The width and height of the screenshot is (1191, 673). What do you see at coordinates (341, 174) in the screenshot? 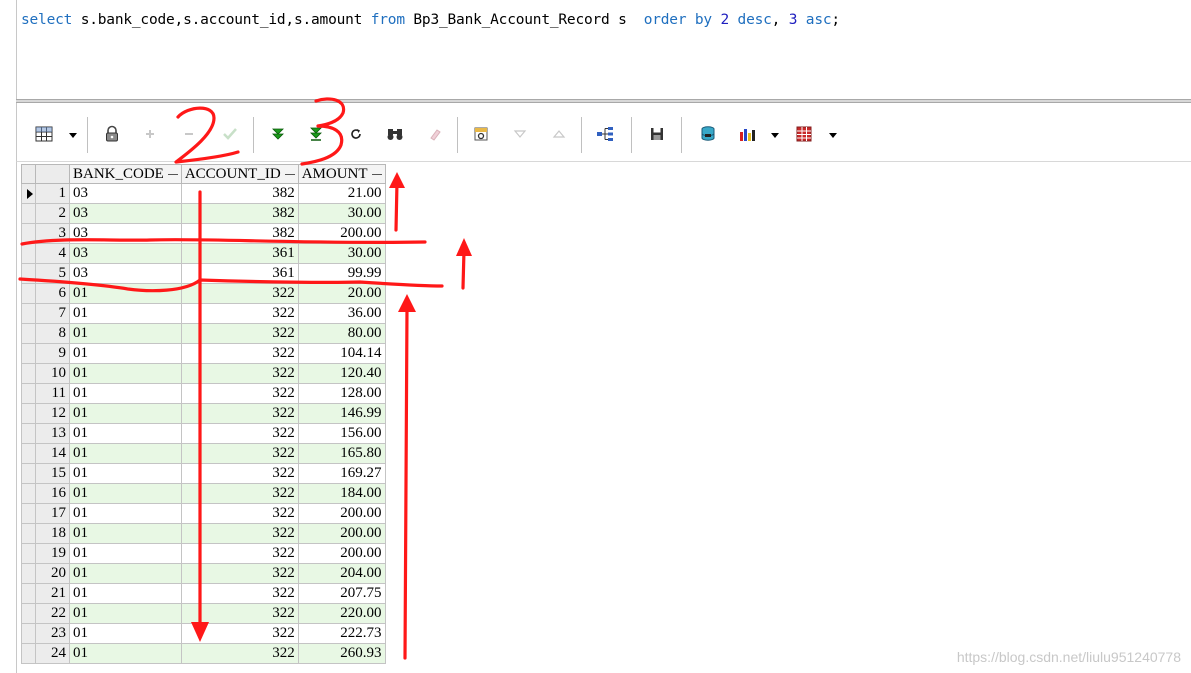
I see `column-header-amount: AMOUNT` at bounding box center [341, 174].